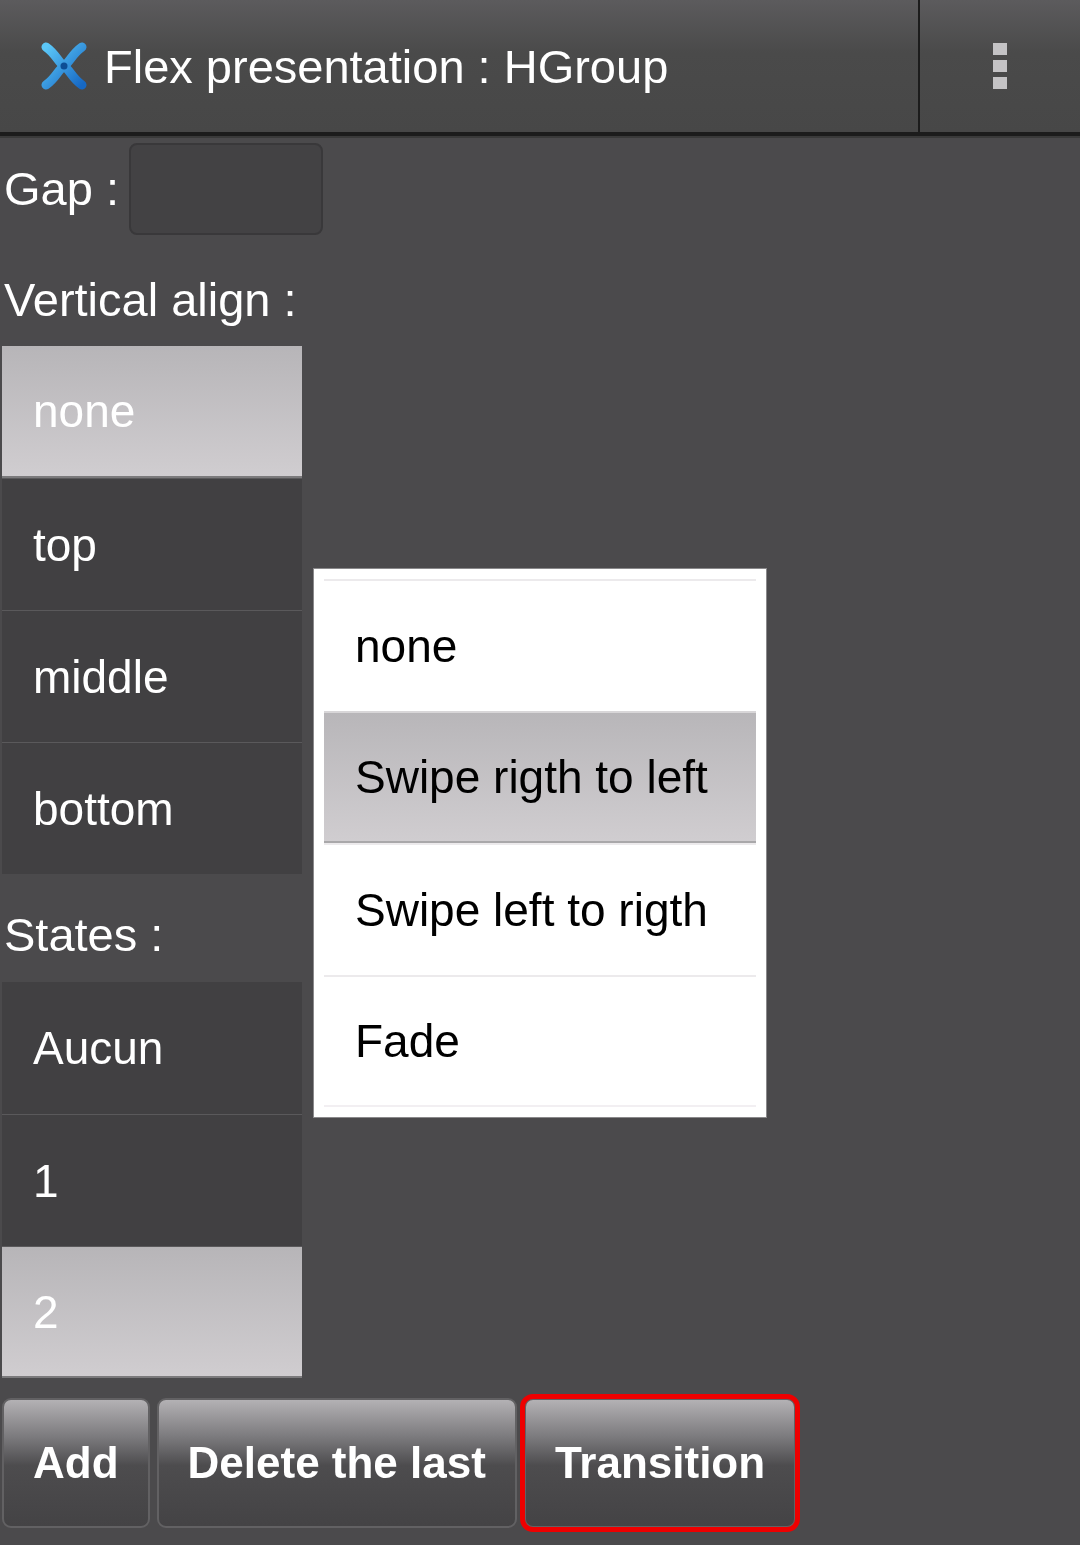 The height and width of the screenshot is (1545, 1080). Describe the element at coordinates (84, 935) in the screenshot. I see `states-label: States :` at that location.